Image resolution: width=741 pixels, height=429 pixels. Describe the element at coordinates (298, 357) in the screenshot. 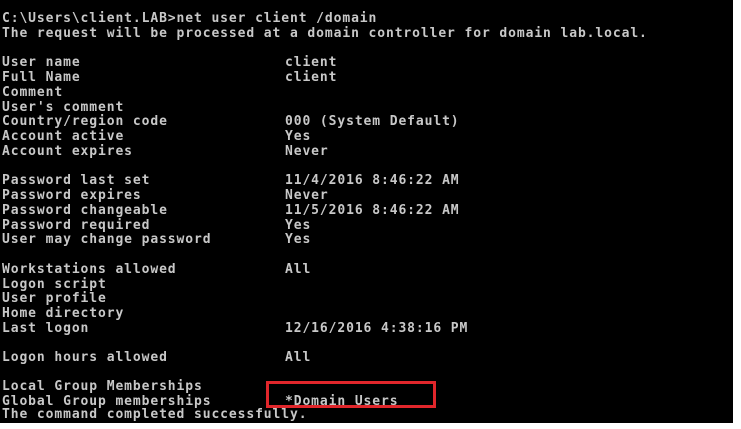

I see `field-value-logon-hours-allowed: All` at that location.